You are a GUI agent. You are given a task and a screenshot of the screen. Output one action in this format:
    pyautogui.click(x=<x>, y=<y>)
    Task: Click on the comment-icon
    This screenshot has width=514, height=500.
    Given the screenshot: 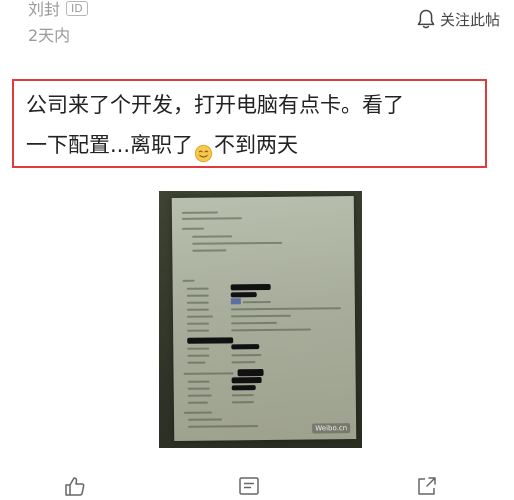 What is the action you would take?
    pyautogui.click(x=249, y=486)
    